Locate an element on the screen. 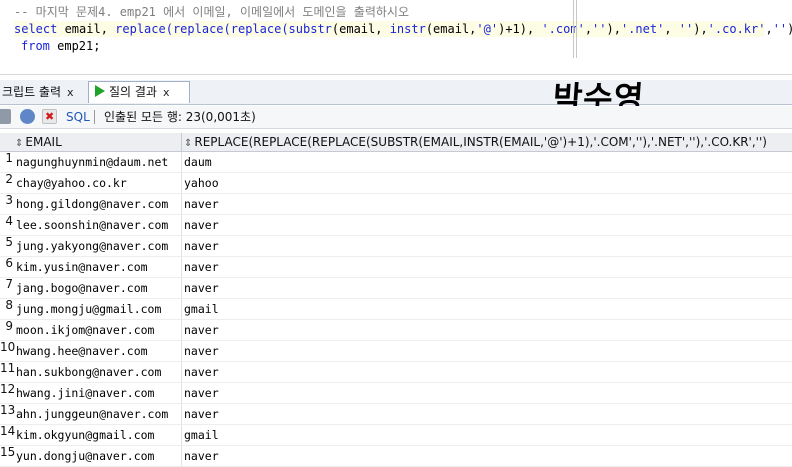 This screenshot has height=467, width=792. row-number: 4 is located at coordinates (9, 221).